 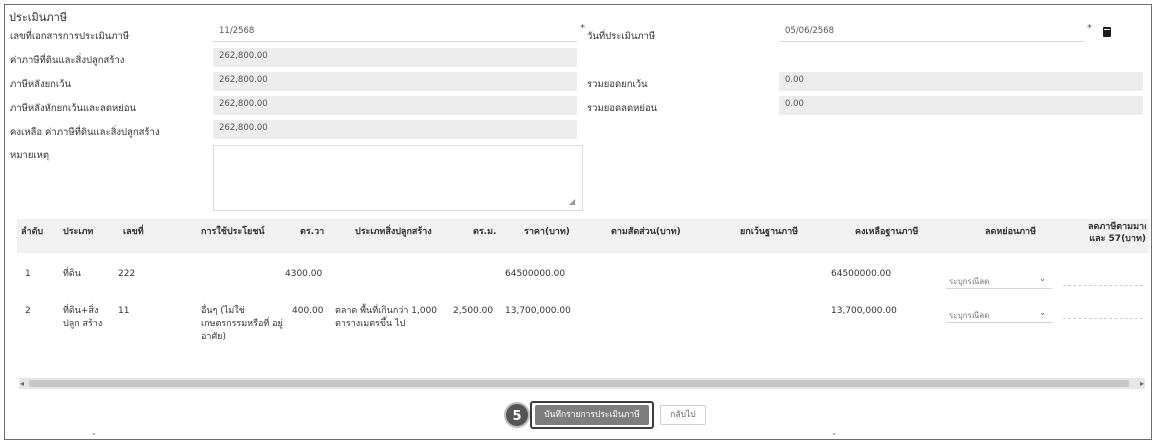 I want to click on col-reduce-law-line2: และ 57(บาท), so click(x=1117, y=239).